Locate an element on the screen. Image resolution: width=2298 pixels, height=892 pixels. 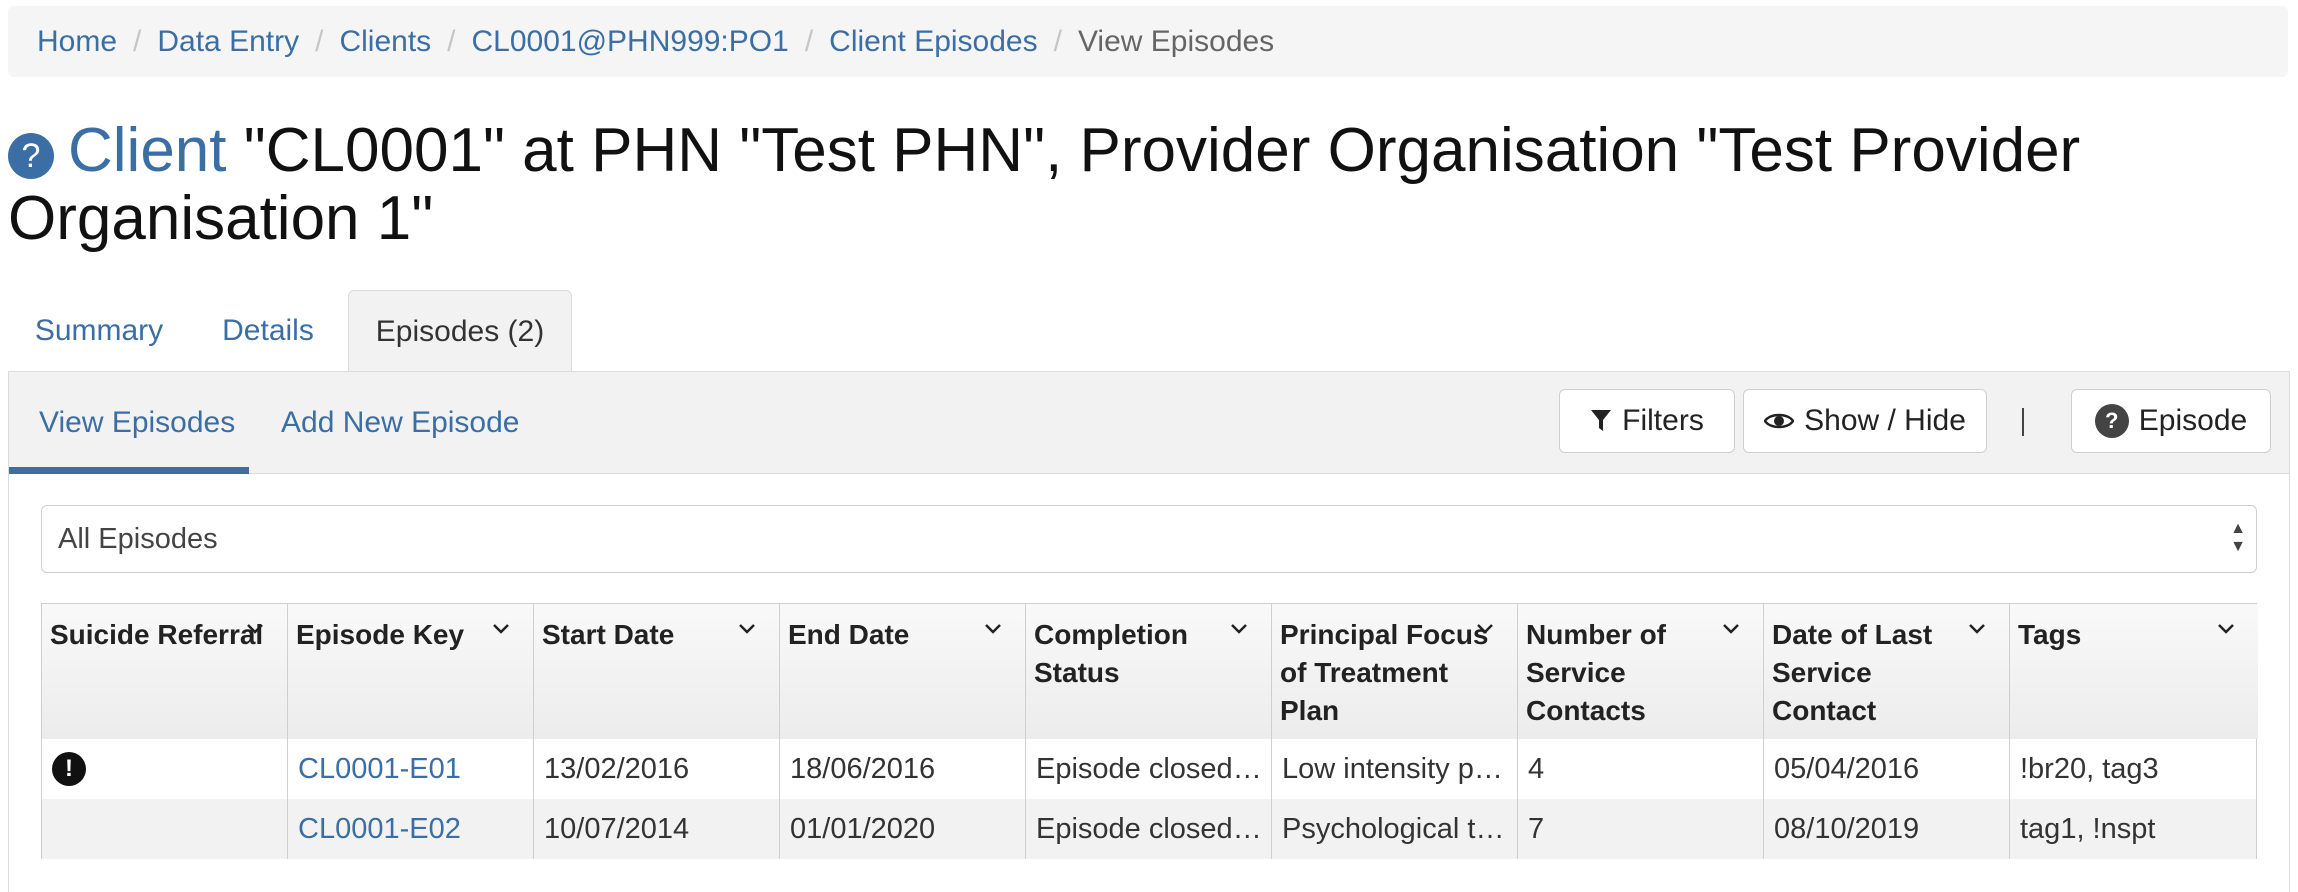
episode-help-button: ? Episode is located at coordinates (2171, 421).